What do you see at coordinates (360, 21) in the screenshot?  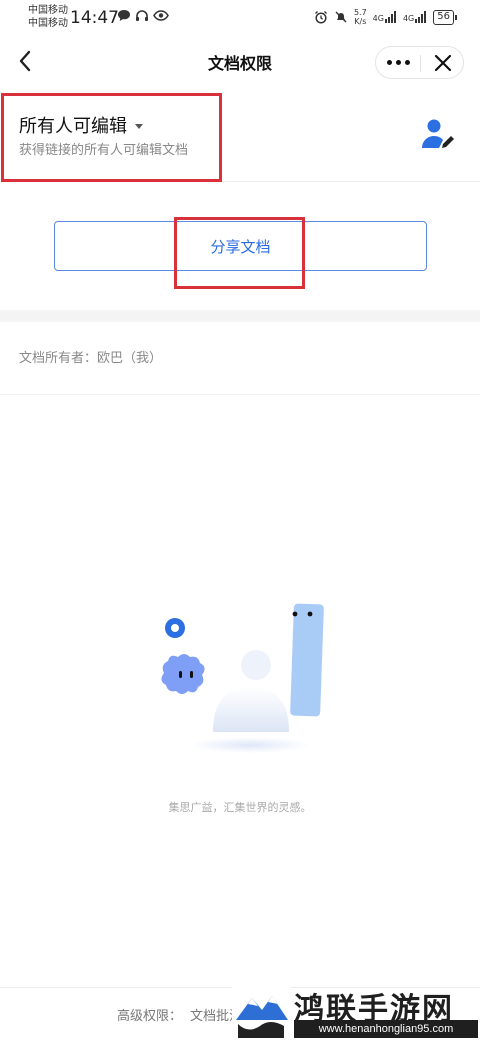 I see `net-speed-unit: K/s` at bounding box center [360, 21].